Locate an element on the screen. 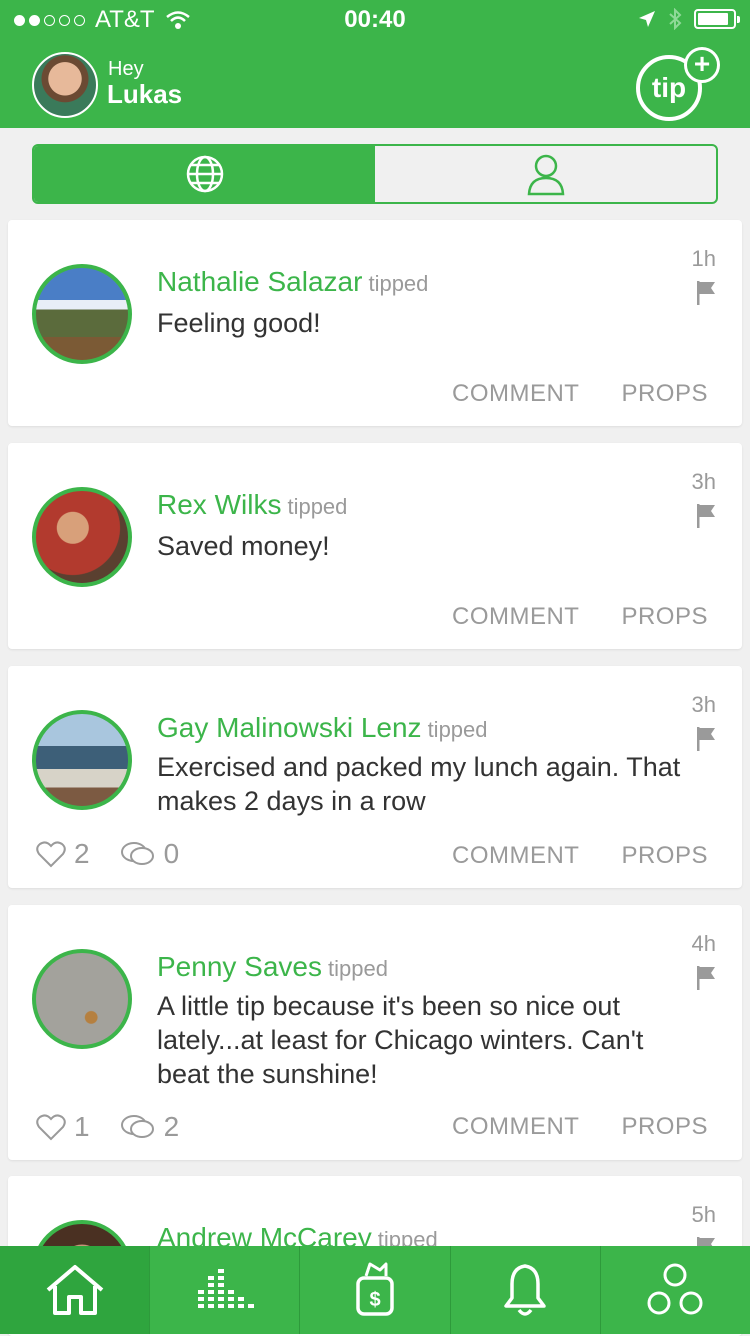 Image resolution: width=750 pixels, height=1336 pixels. bell-icon is located at coordinates (525, 1290).